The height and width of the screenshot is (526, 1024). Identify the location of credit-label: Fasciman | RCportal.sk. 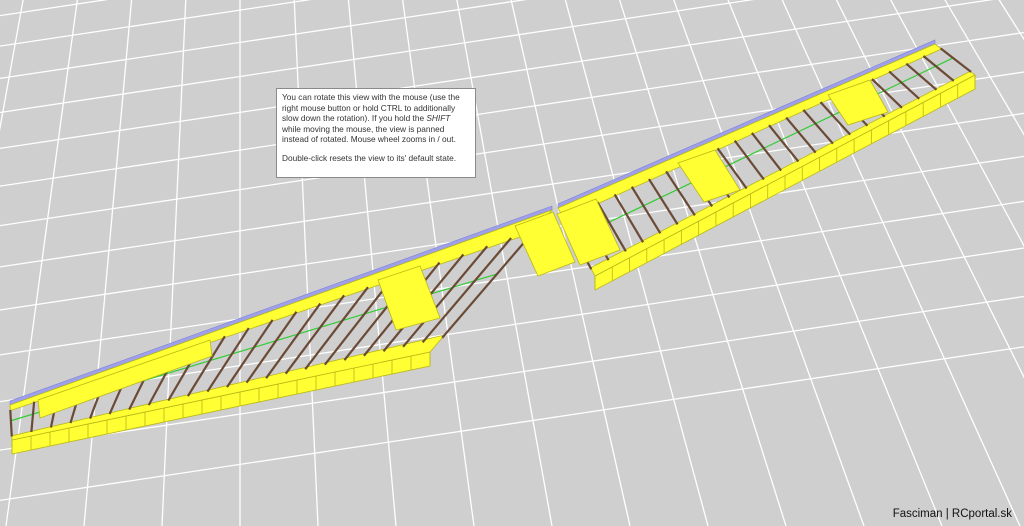
(952, 514).